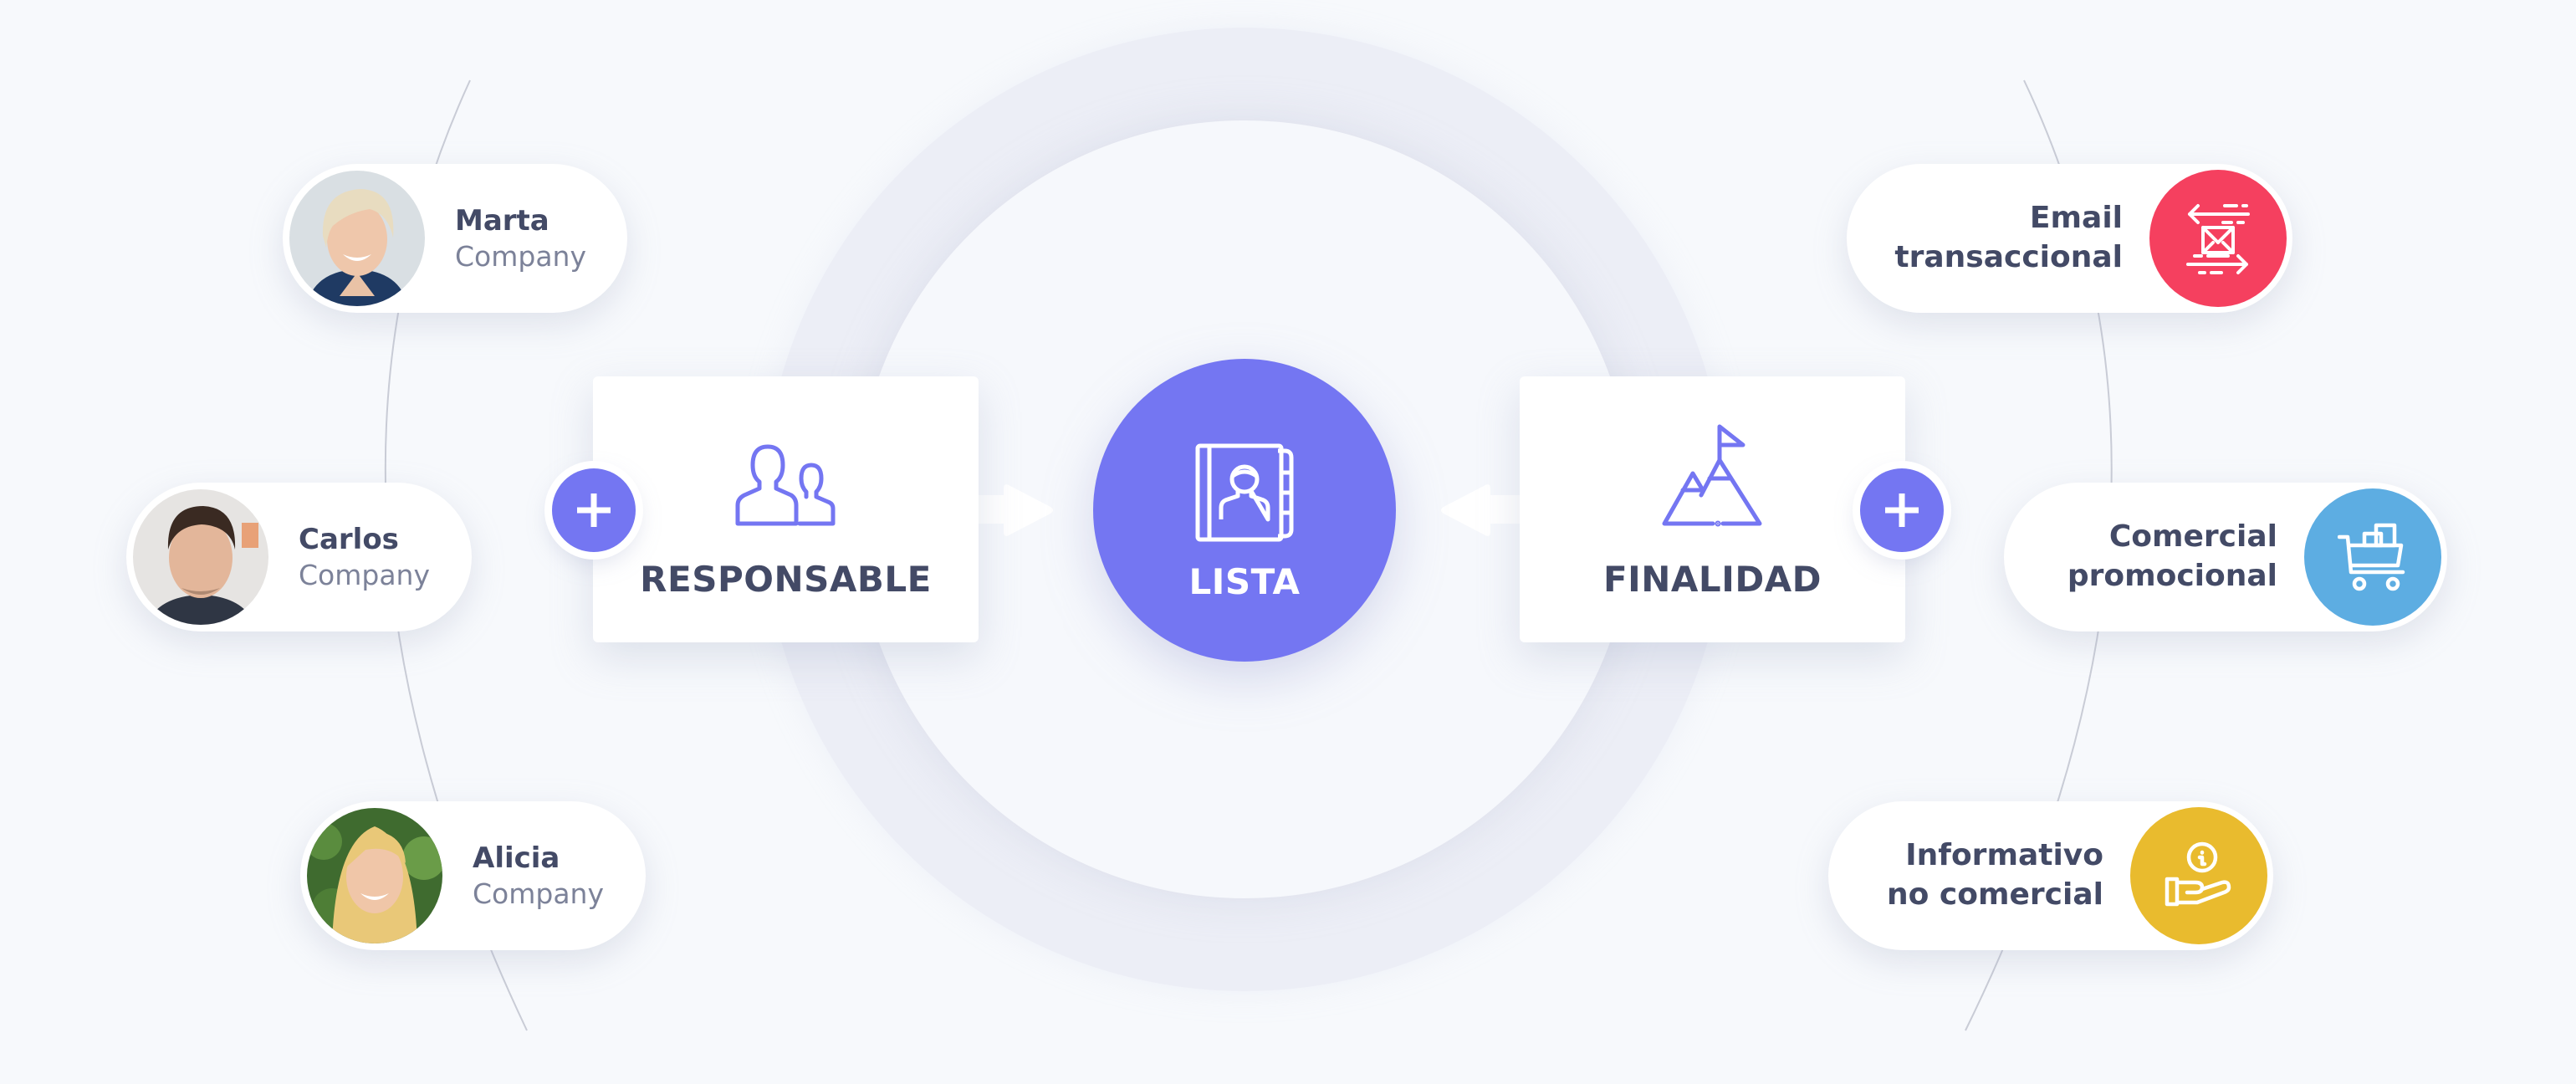 The image size is (2576, 1084). What do you see at coordinates (785, 485) in the screenshot?
I see `users-icon` at bounding box center [785, 485].